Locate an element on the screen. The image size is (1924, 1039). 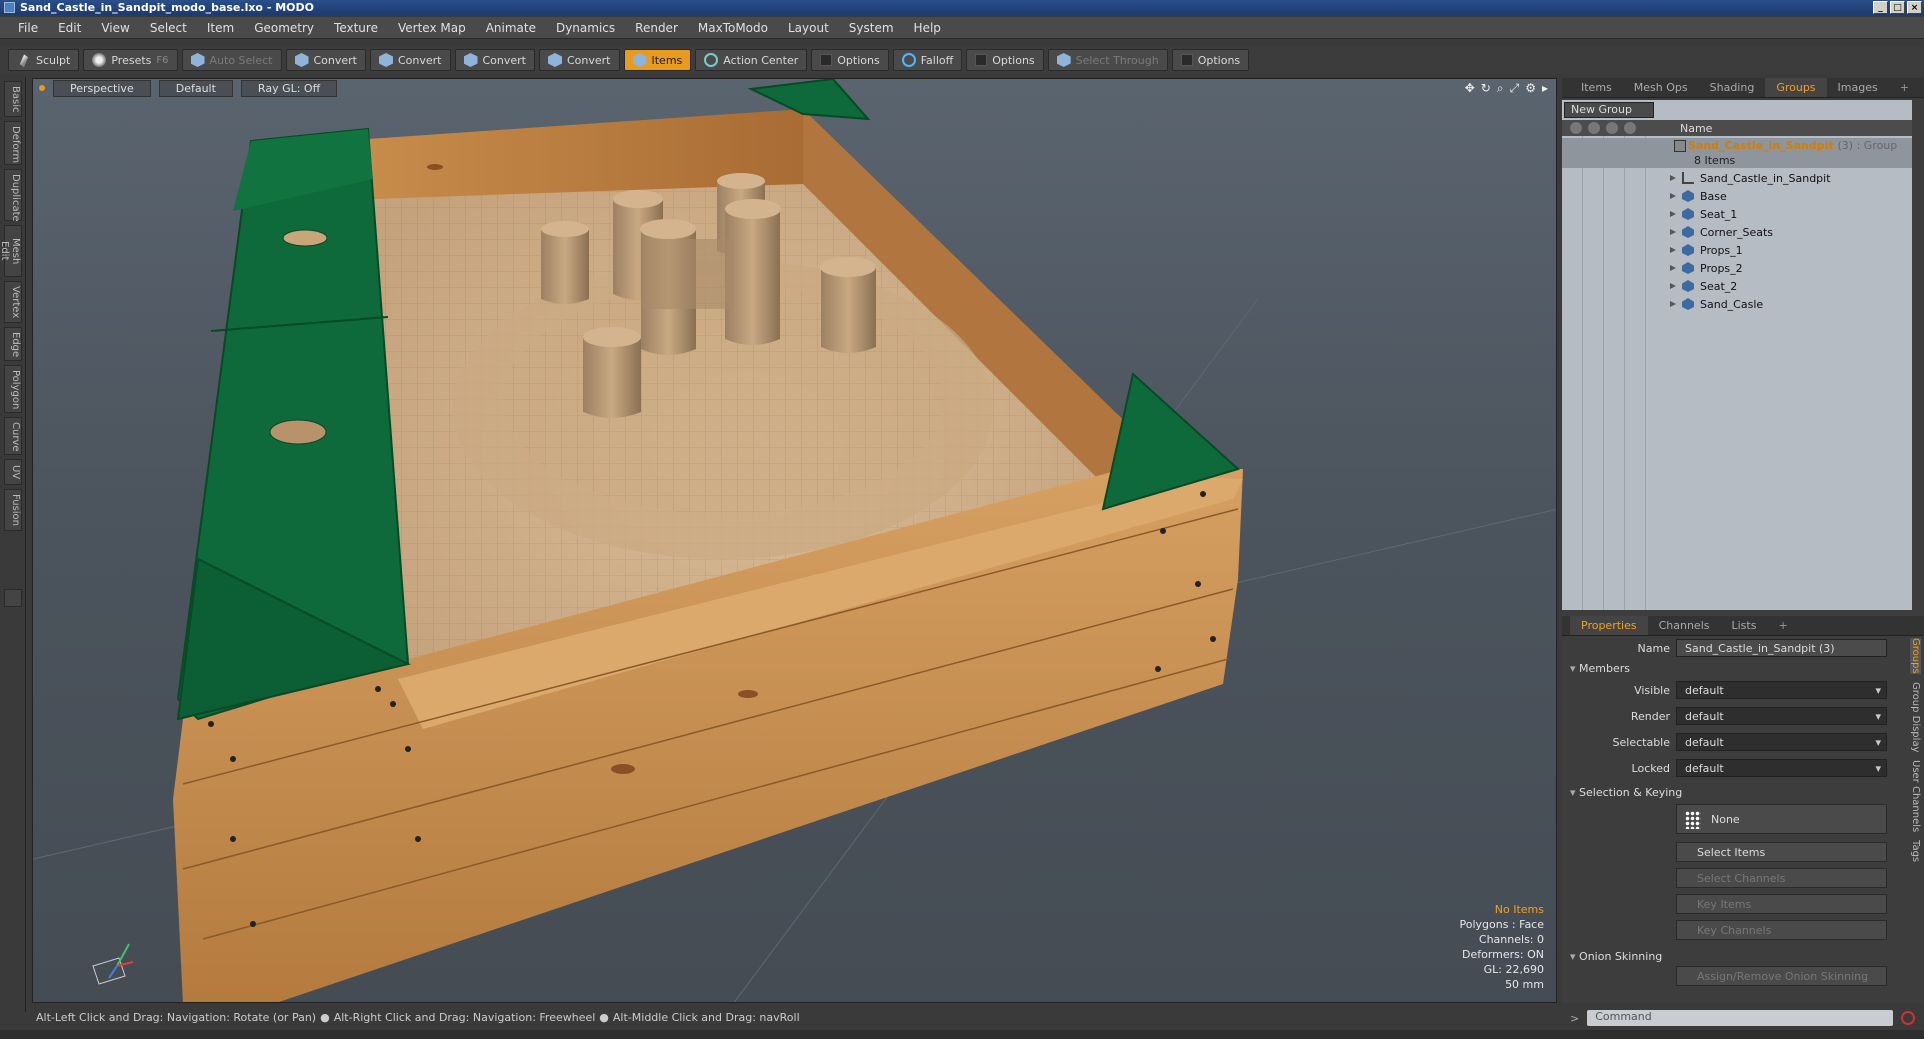
tab-edge: Edge is located at coordinates (13, 344).